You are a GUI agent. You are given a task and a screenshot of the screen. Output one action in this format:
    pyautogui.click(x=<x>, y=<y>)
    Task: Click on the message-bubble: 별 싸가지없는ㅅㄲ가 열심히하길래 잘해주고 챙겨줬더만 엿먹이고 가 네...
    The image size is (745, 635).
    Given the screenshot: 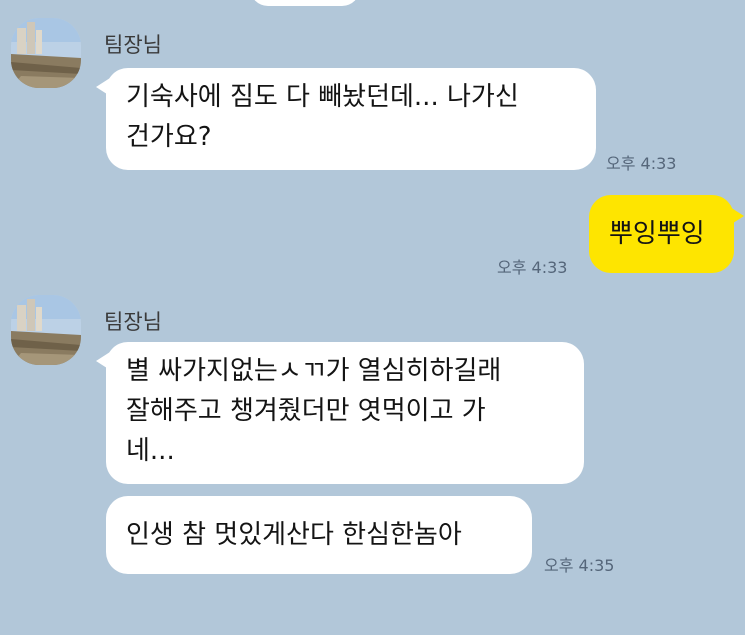 What is the action you would take?
    pyautogui.click(x=340, y=413)
    